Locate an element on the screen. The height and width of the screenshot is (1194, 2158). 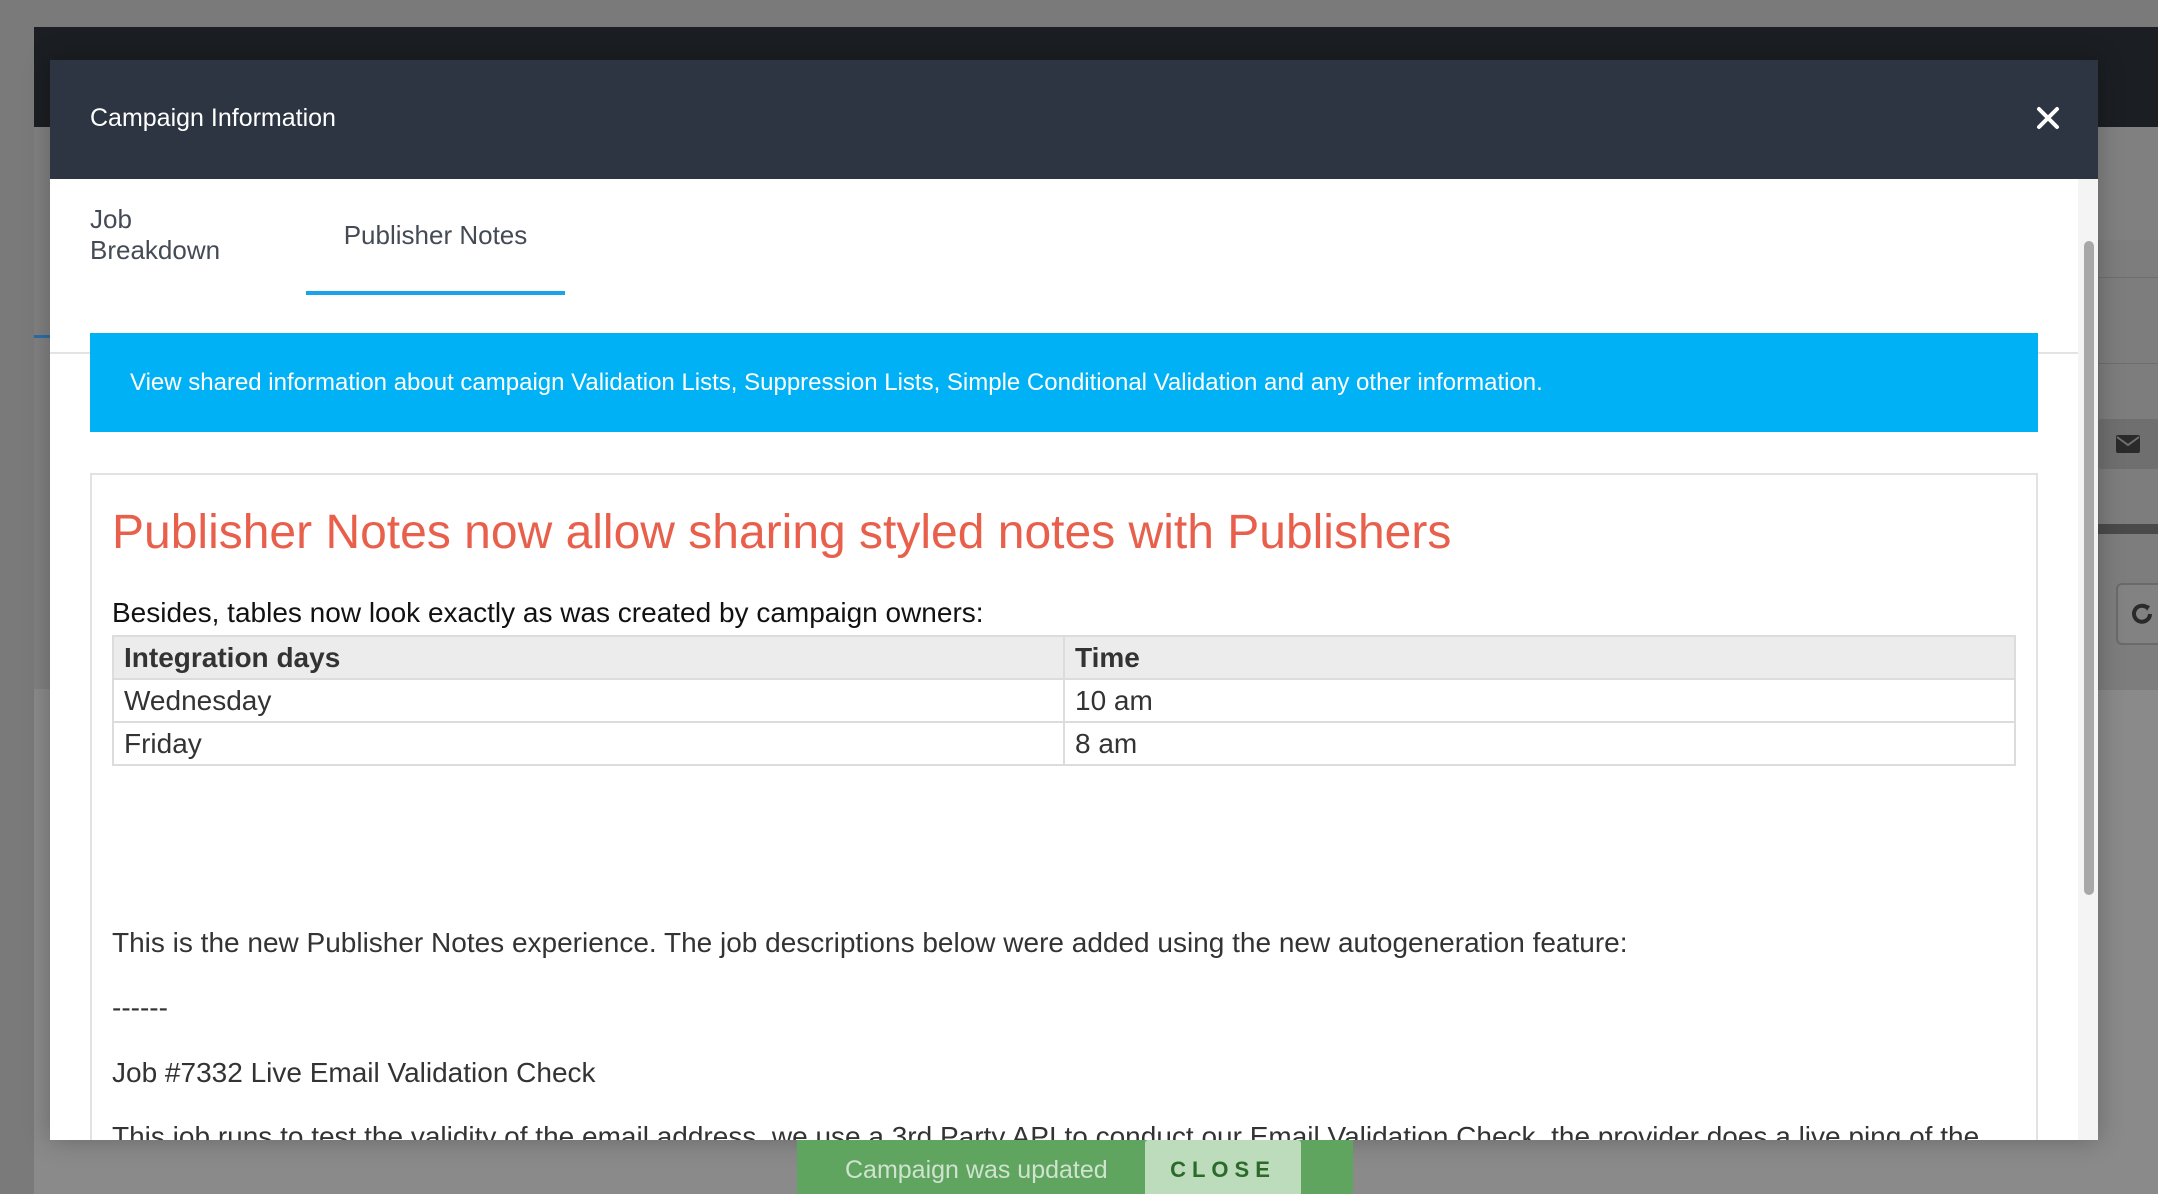
tab-job-breakdown: Job Breakdown is located at coordinates (179, 235).